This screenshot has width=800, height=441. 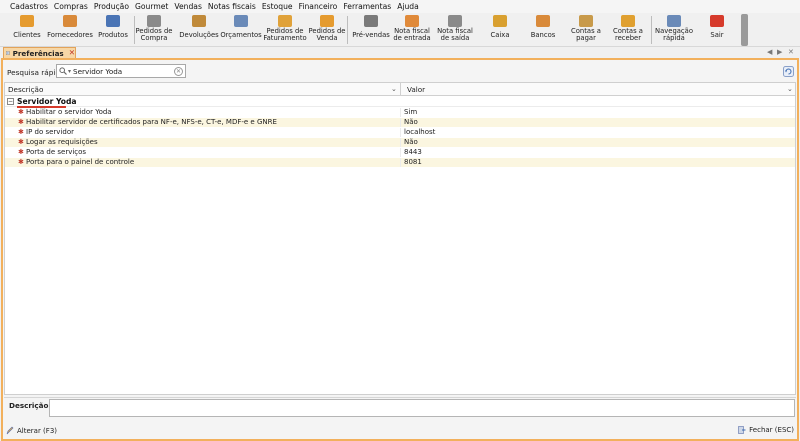 I want to click on menu-ajuda: Ajuda, so click(x=408, y=6).